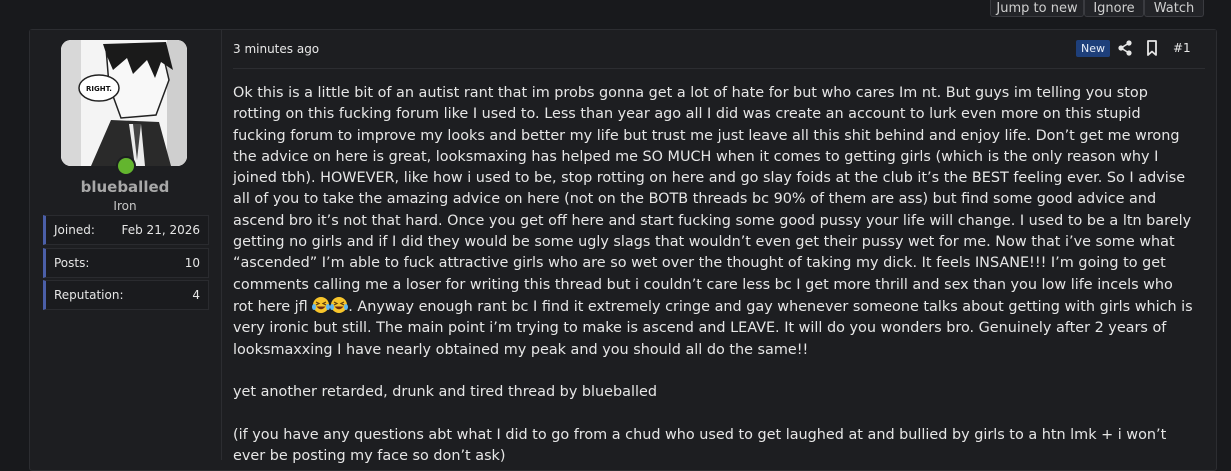 Image resolution: width=1231 pixels, height=471 pixels. What do you see at coordinates (74, 230) in the screenshot?
I see `stat-label: Joined:` at bounding box center [74, 230].